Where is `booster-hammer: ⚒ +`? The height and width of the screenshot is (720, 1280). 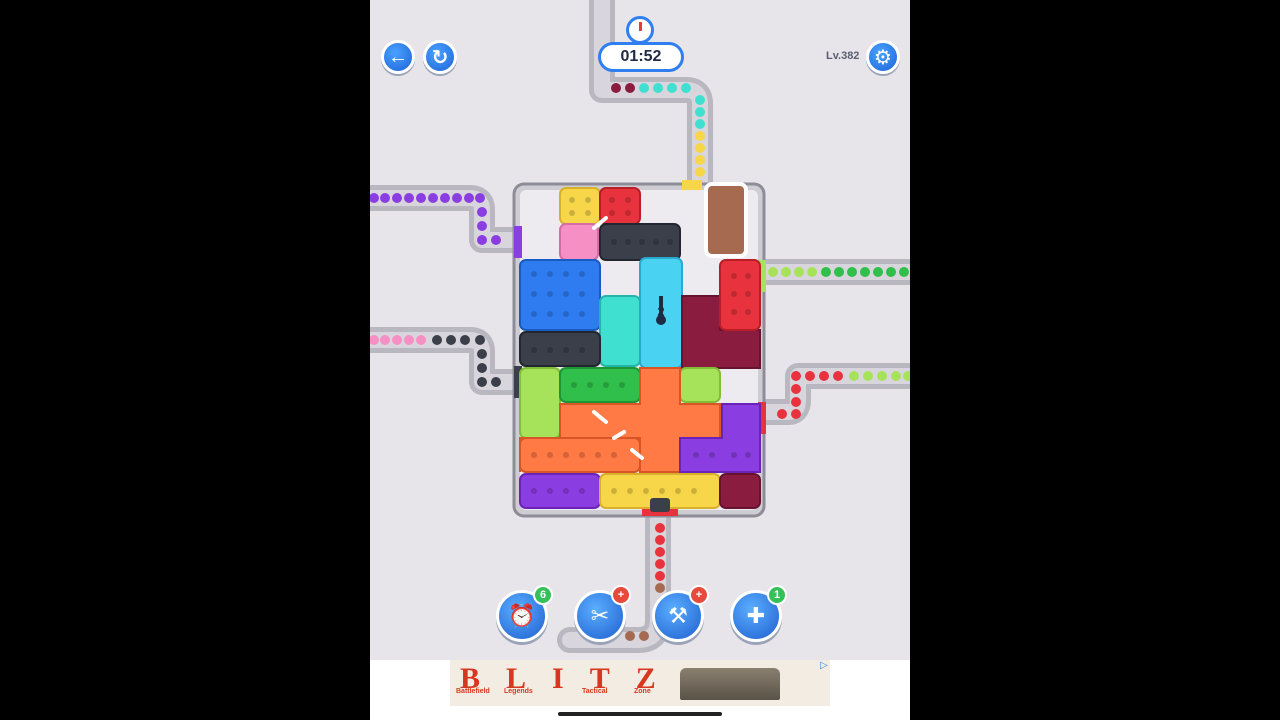
booster-hammer: ⚒ + is located at coordinates (680, 613).